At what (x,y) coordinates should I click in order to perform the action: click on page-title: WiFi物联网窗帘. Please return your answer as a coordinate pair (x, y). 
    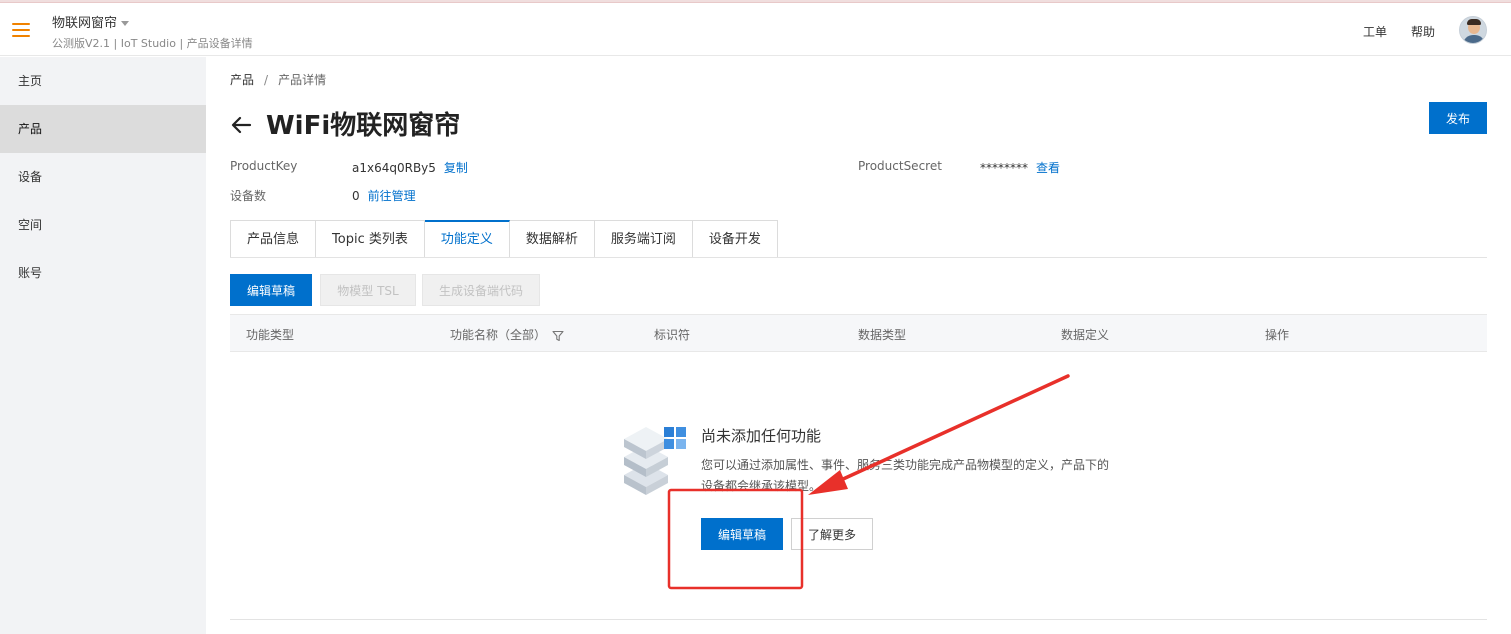
    Looking at the image, I should click on (363, 126).